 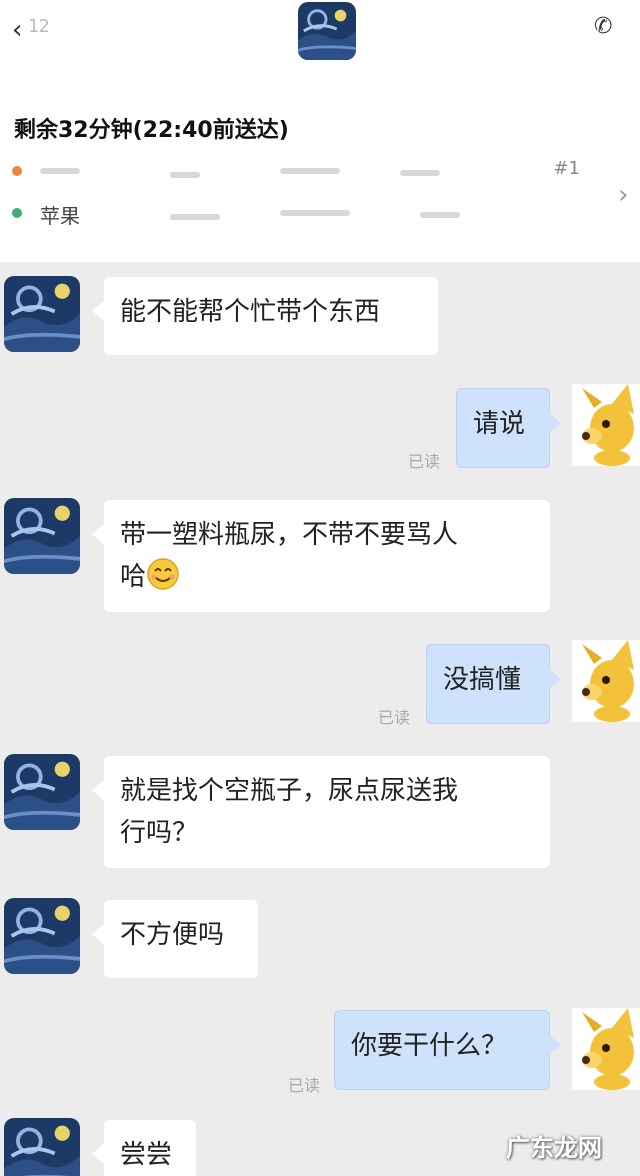 What do you see at coordinates (499, 424) in the screenshot?
I see `message-text: 请说` at bounding box center [499, 424].